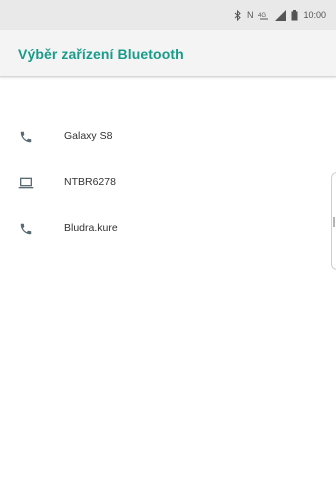  What do you see at coordinates (90, 182) in the screenshot?
I see `device-name: NTBR6278` at bounding box center [90, 182].